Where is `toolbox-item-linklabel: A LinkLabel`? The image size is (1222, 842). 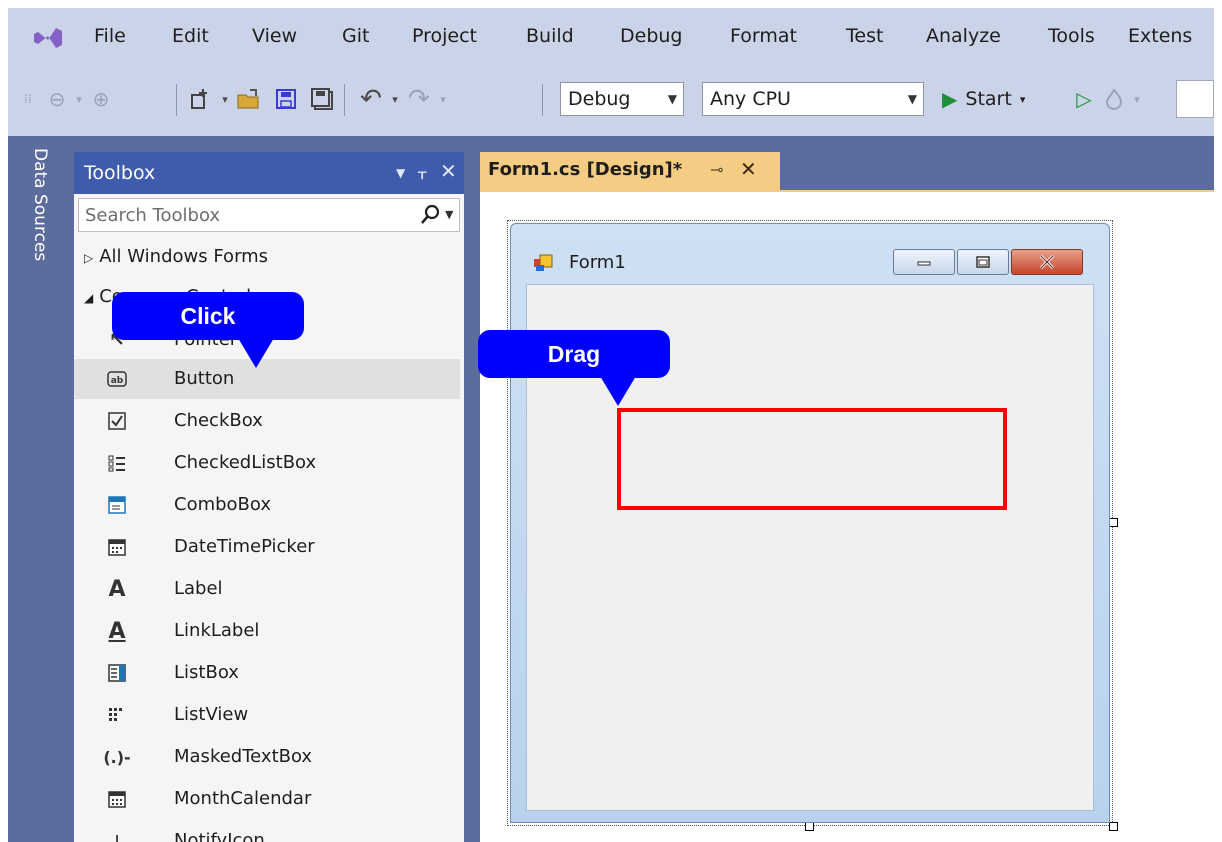
toolbox-item-linklabel: A LinkLabel is located at coordinates (267, 631).